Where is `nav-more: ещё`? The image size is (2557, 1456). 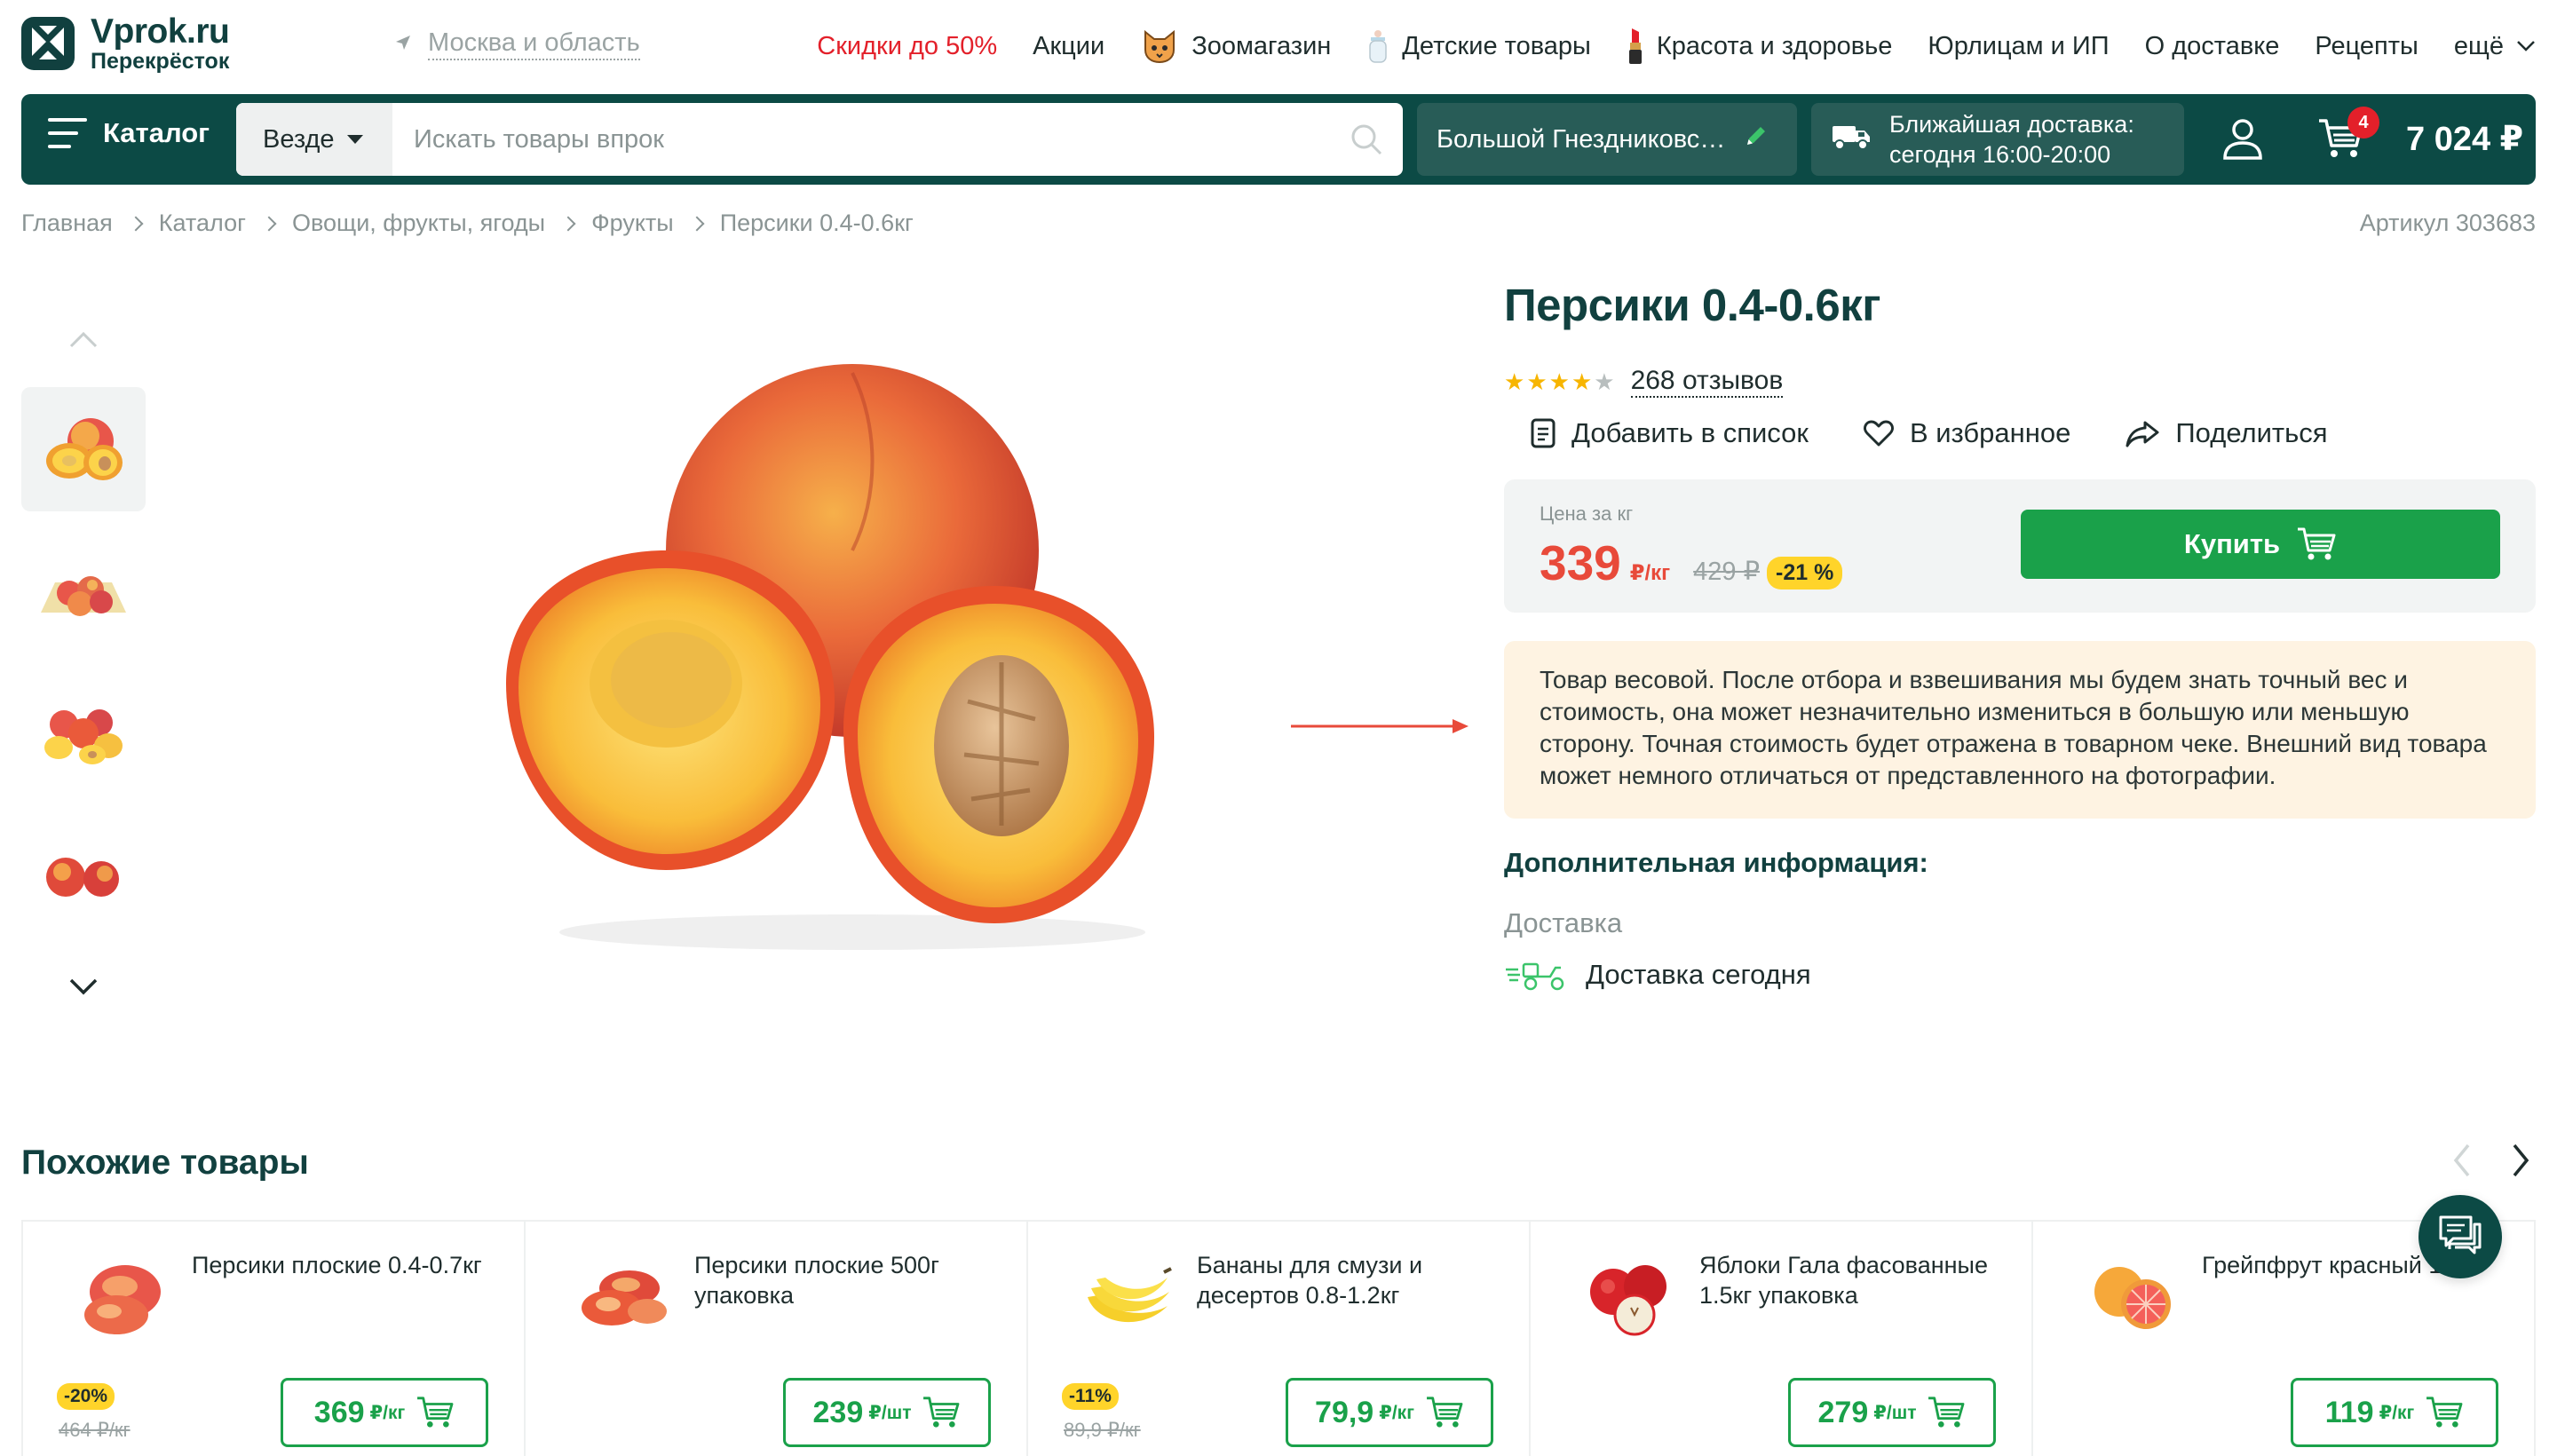
nav-more: ещё is located at coordinates (2495, 46).